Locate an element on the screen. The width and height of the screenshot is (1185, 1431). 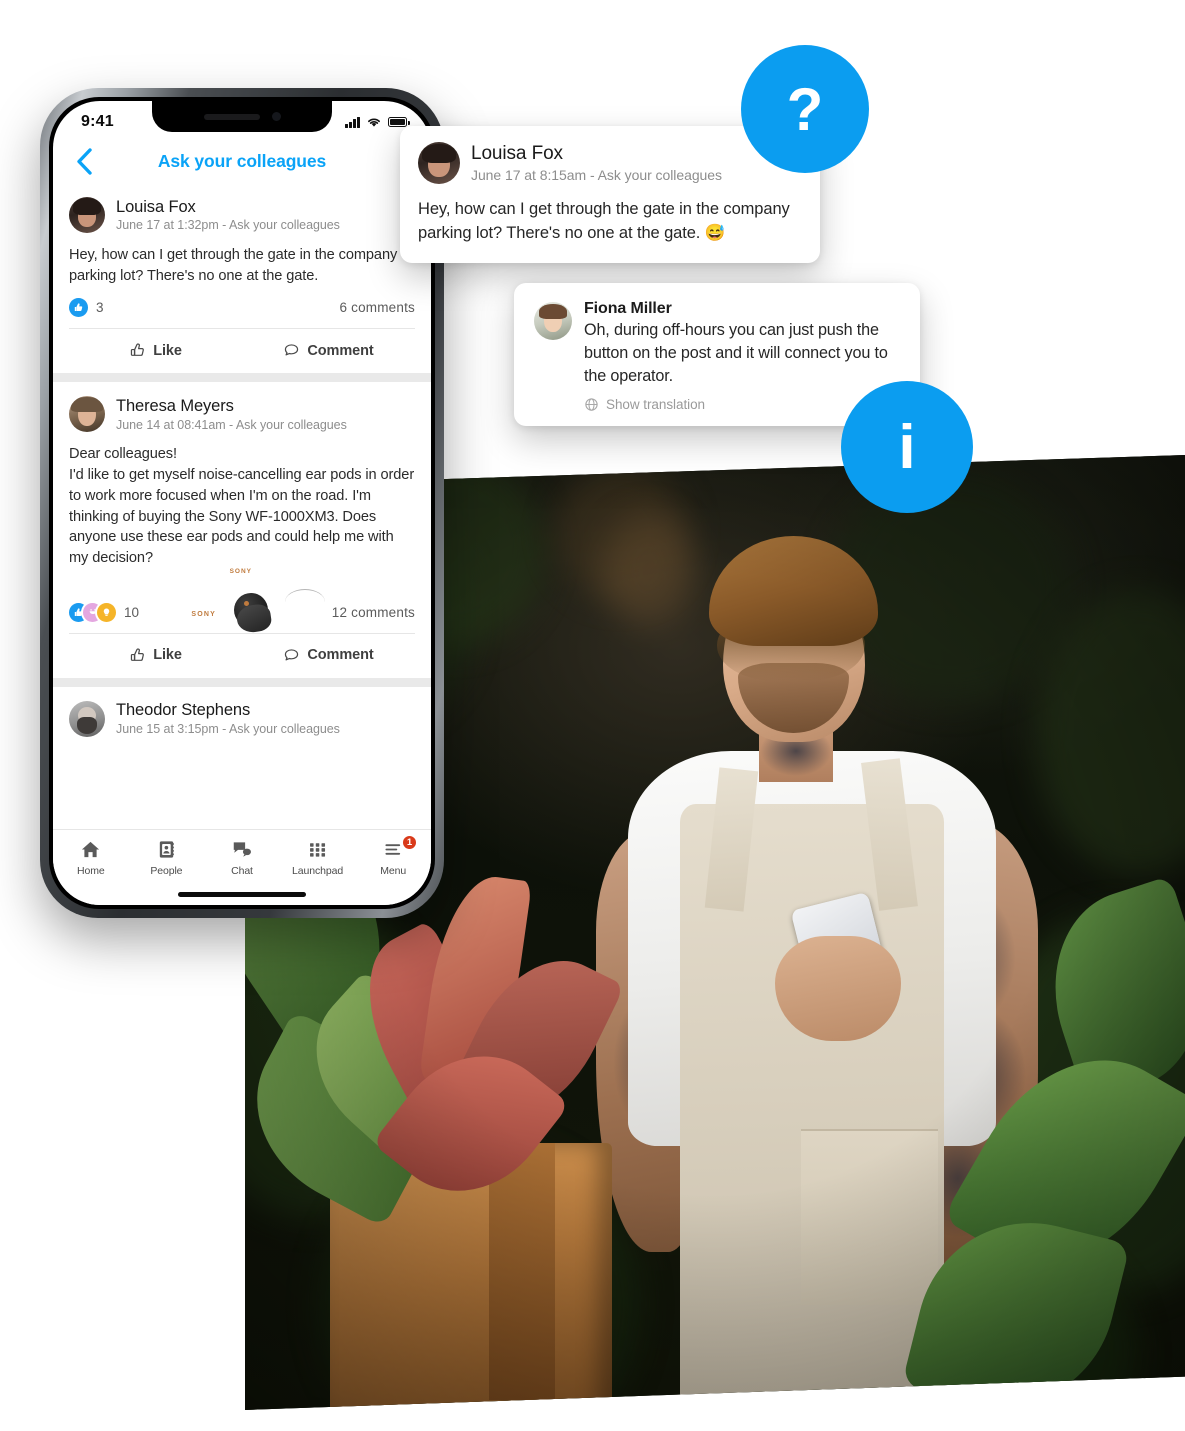
tab-label: Chat is located at coordinates (242, 871).